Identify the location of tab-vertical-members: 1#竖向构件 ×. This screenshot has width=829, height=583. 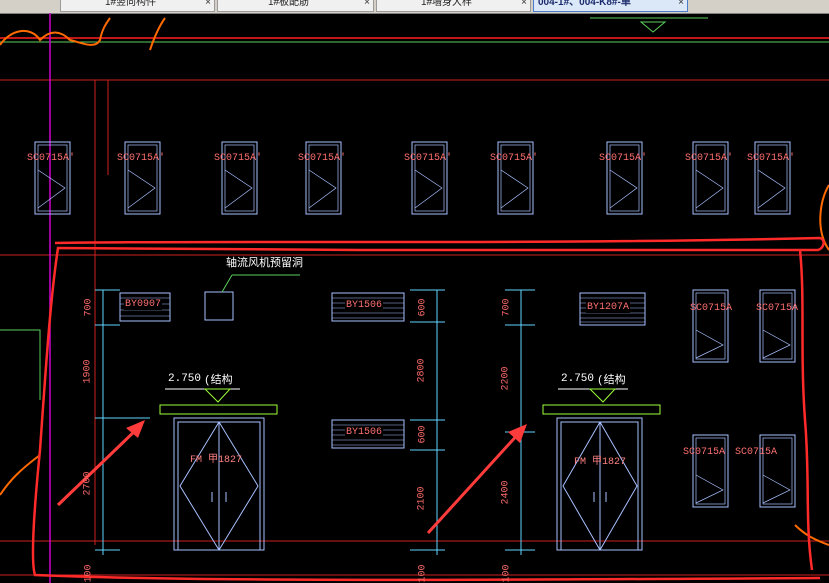
(137, 6).